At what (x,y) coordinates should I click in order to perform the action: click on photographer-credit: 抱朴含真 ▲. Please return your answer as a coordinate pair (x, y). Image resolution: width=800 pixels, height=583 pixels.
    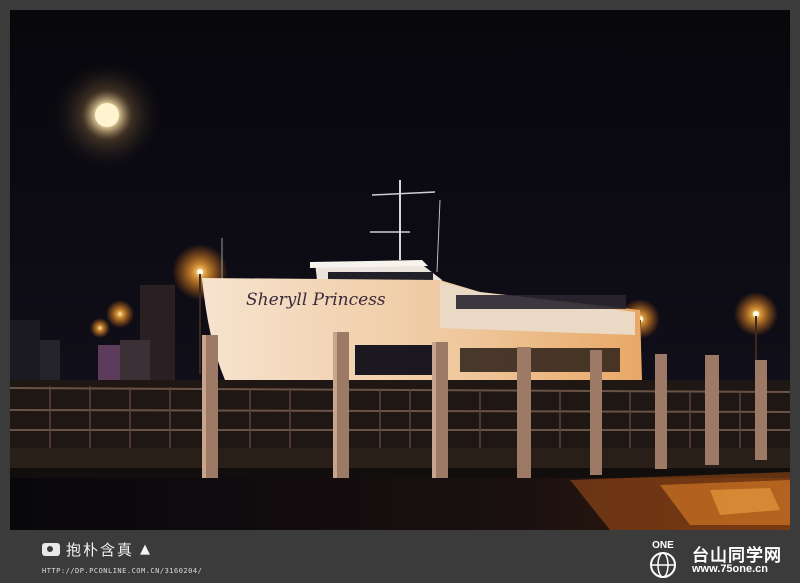
    Looking at the image, I should click on (97, 549).